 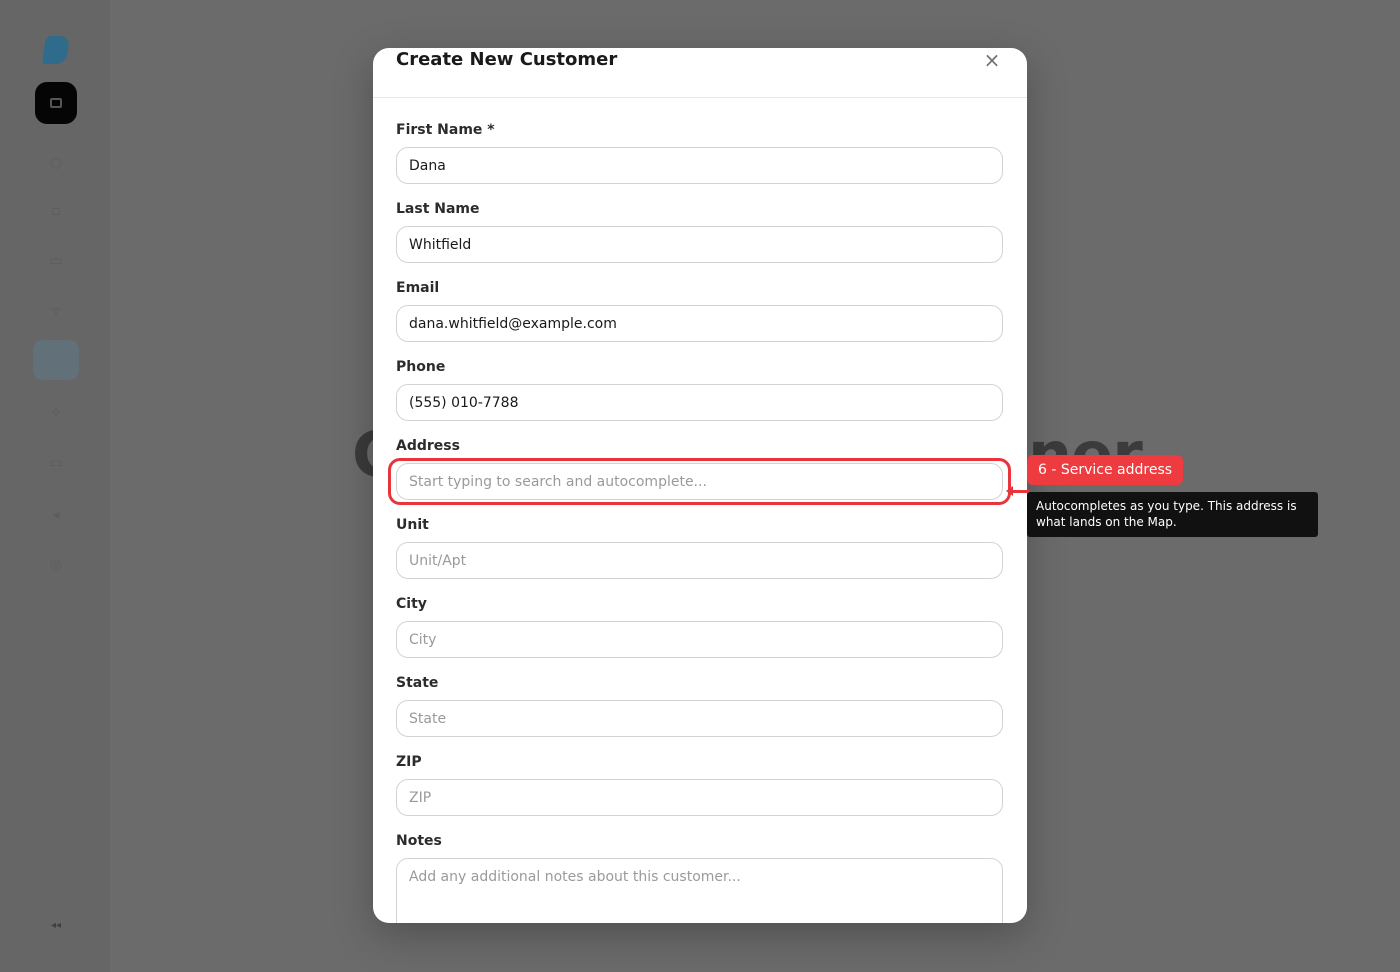 I want to click on state-field: State, so click(x=700, y=706).